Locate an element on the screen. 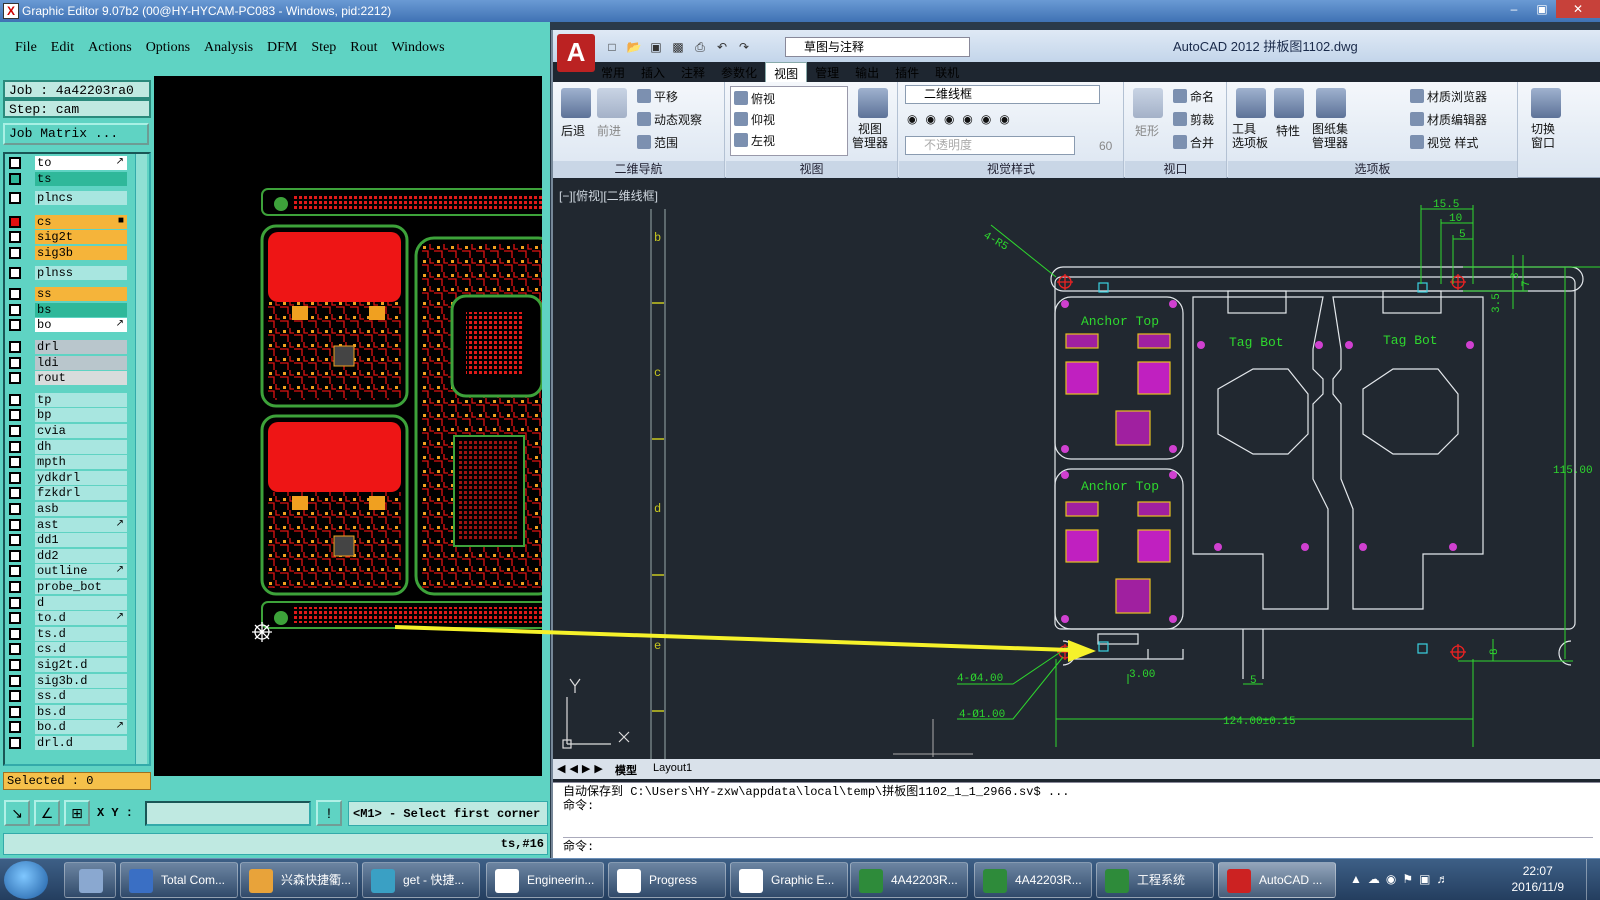 The height and width of the screenshot is (900, 1600). material-editor-button: 材质编辑器 is located at coordinates (1448, 119).